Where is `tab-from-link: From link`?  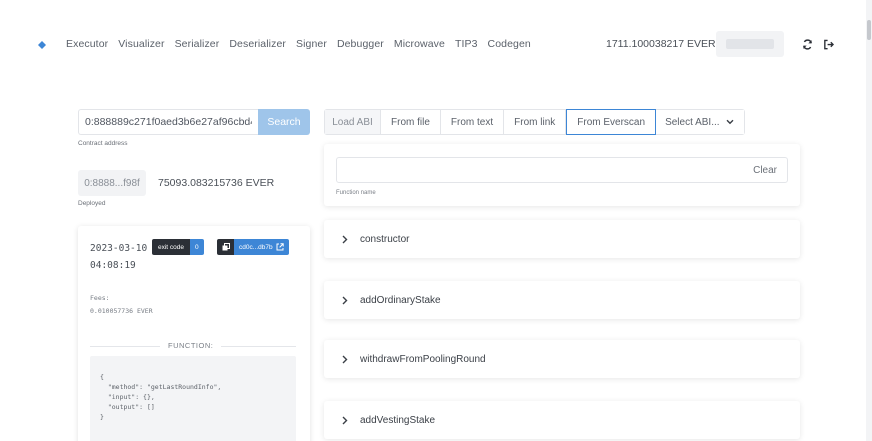 tab-from-link: From link is located at coordinates (535, 122).